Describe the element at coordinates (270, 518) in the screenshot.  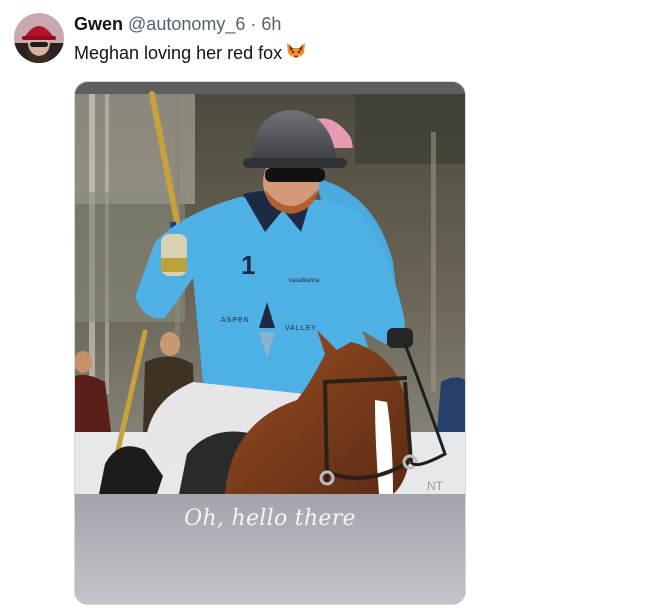
I see `story-caption: Oh, hello there` at that location.